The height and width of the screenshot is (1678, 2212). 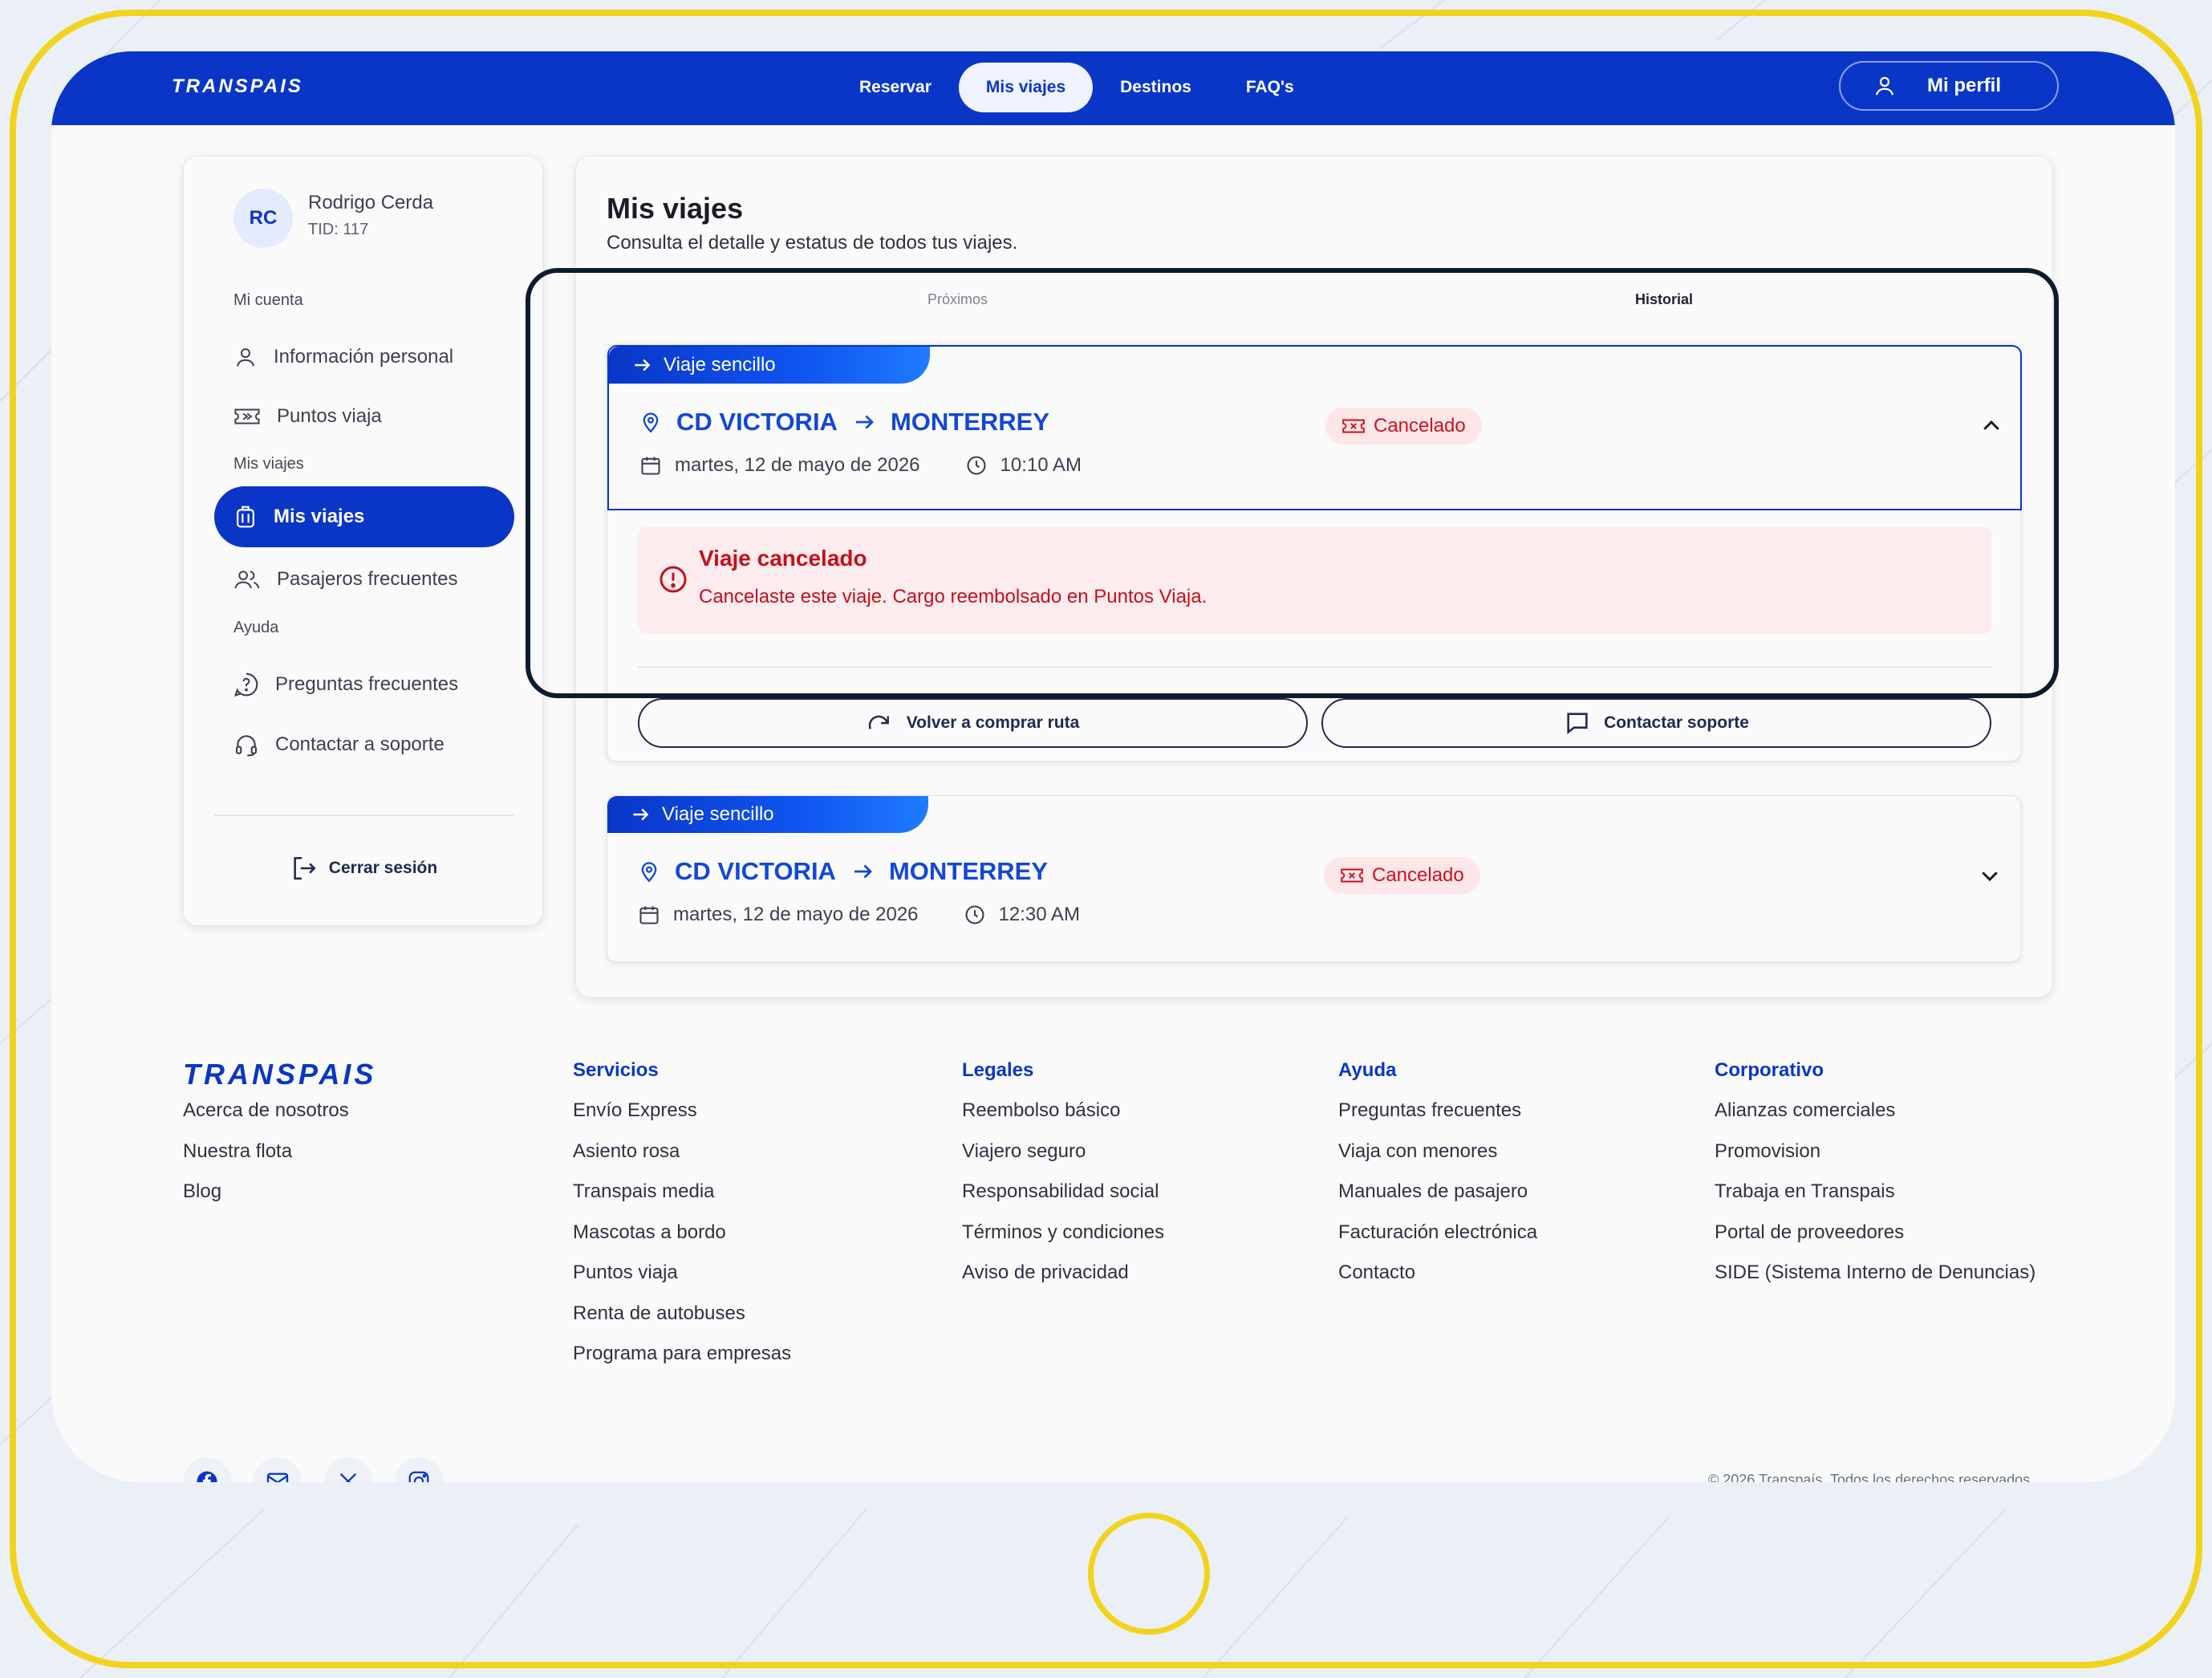 What do you see at coordinates (973, 723) in the screenshot?
I see `rebuy-route-button: Volver a comprar ruta` at bounding box center [973, 723].